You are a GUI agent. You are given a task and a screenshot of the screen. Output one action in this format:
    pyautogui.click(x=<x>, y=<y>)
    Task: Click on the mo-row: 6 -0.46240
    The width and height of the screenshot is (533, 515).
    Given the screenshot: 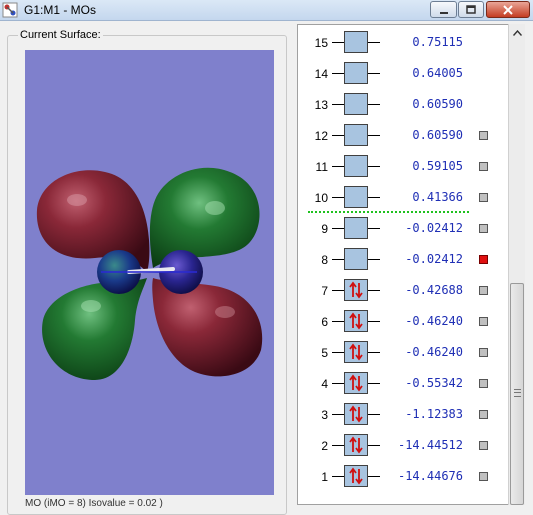 What is the action you would take?
    pyautogui.click(x=411, y=322)
    